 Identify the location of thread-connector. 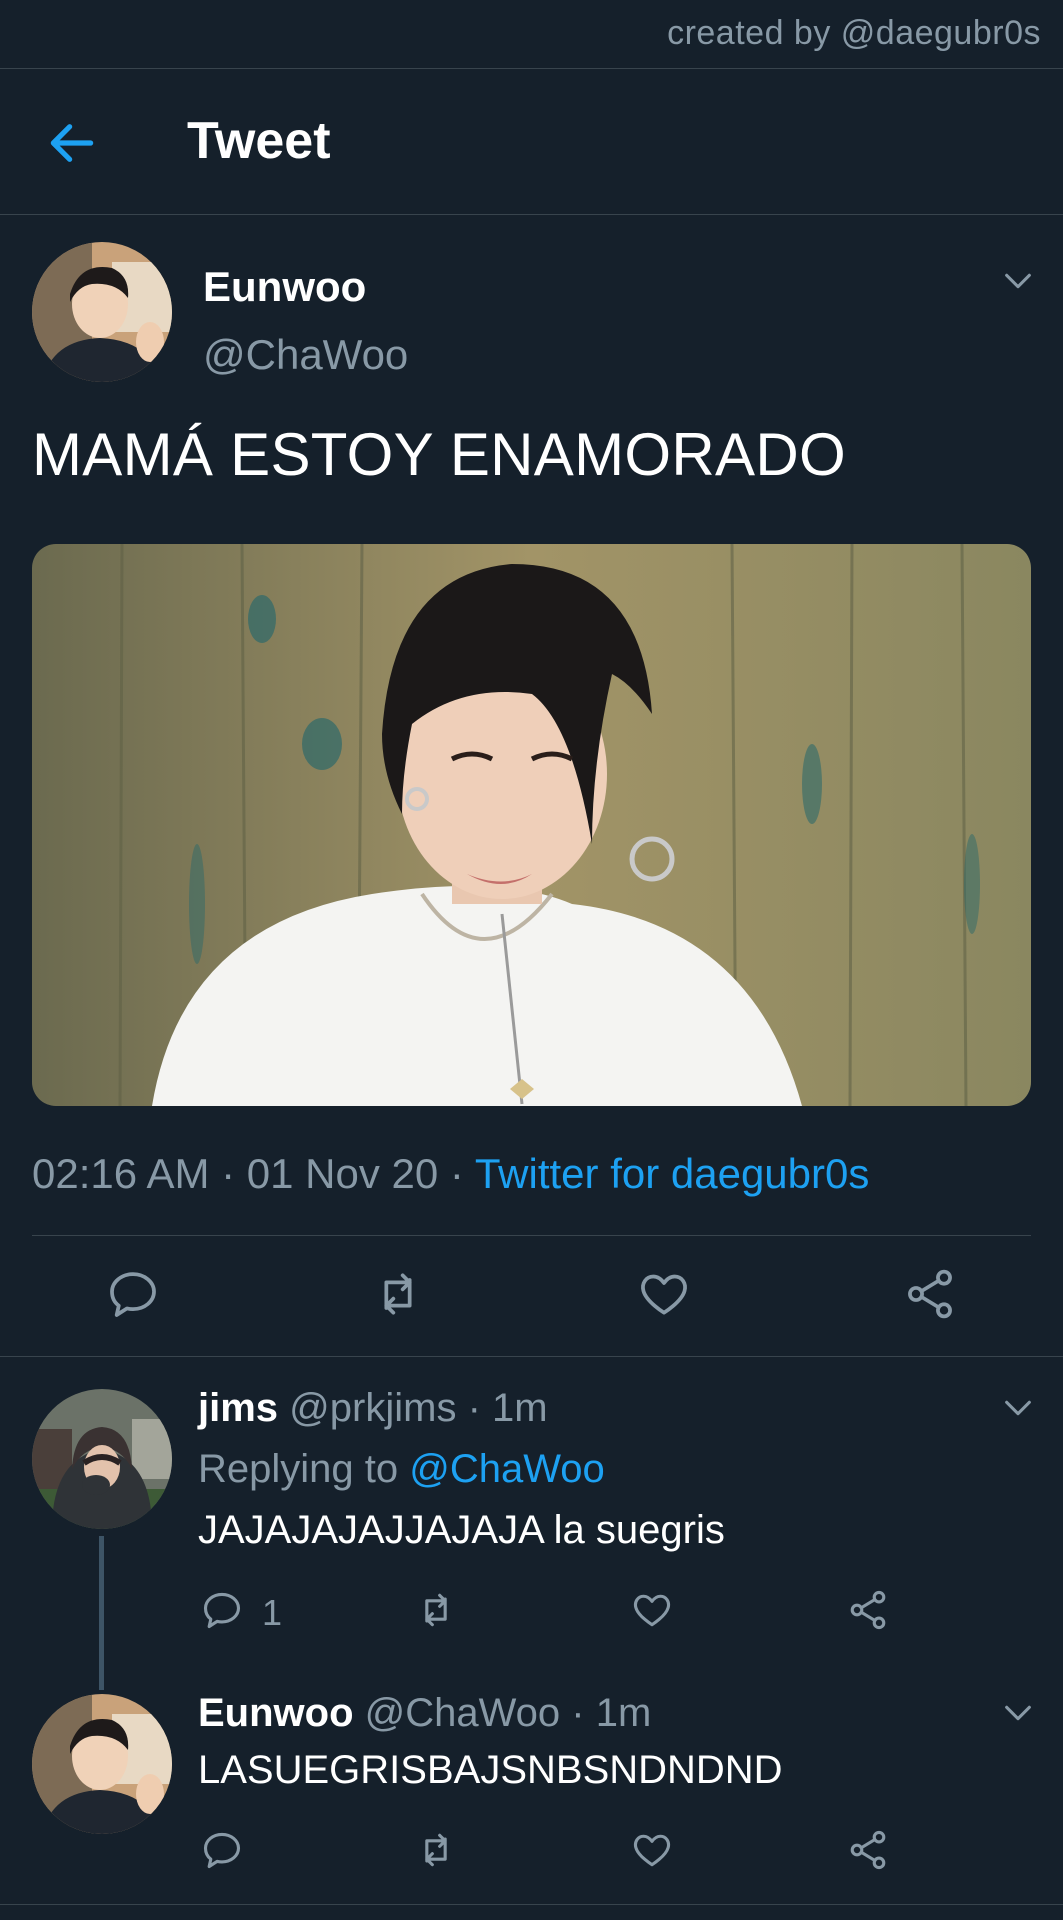
(101, 1613).